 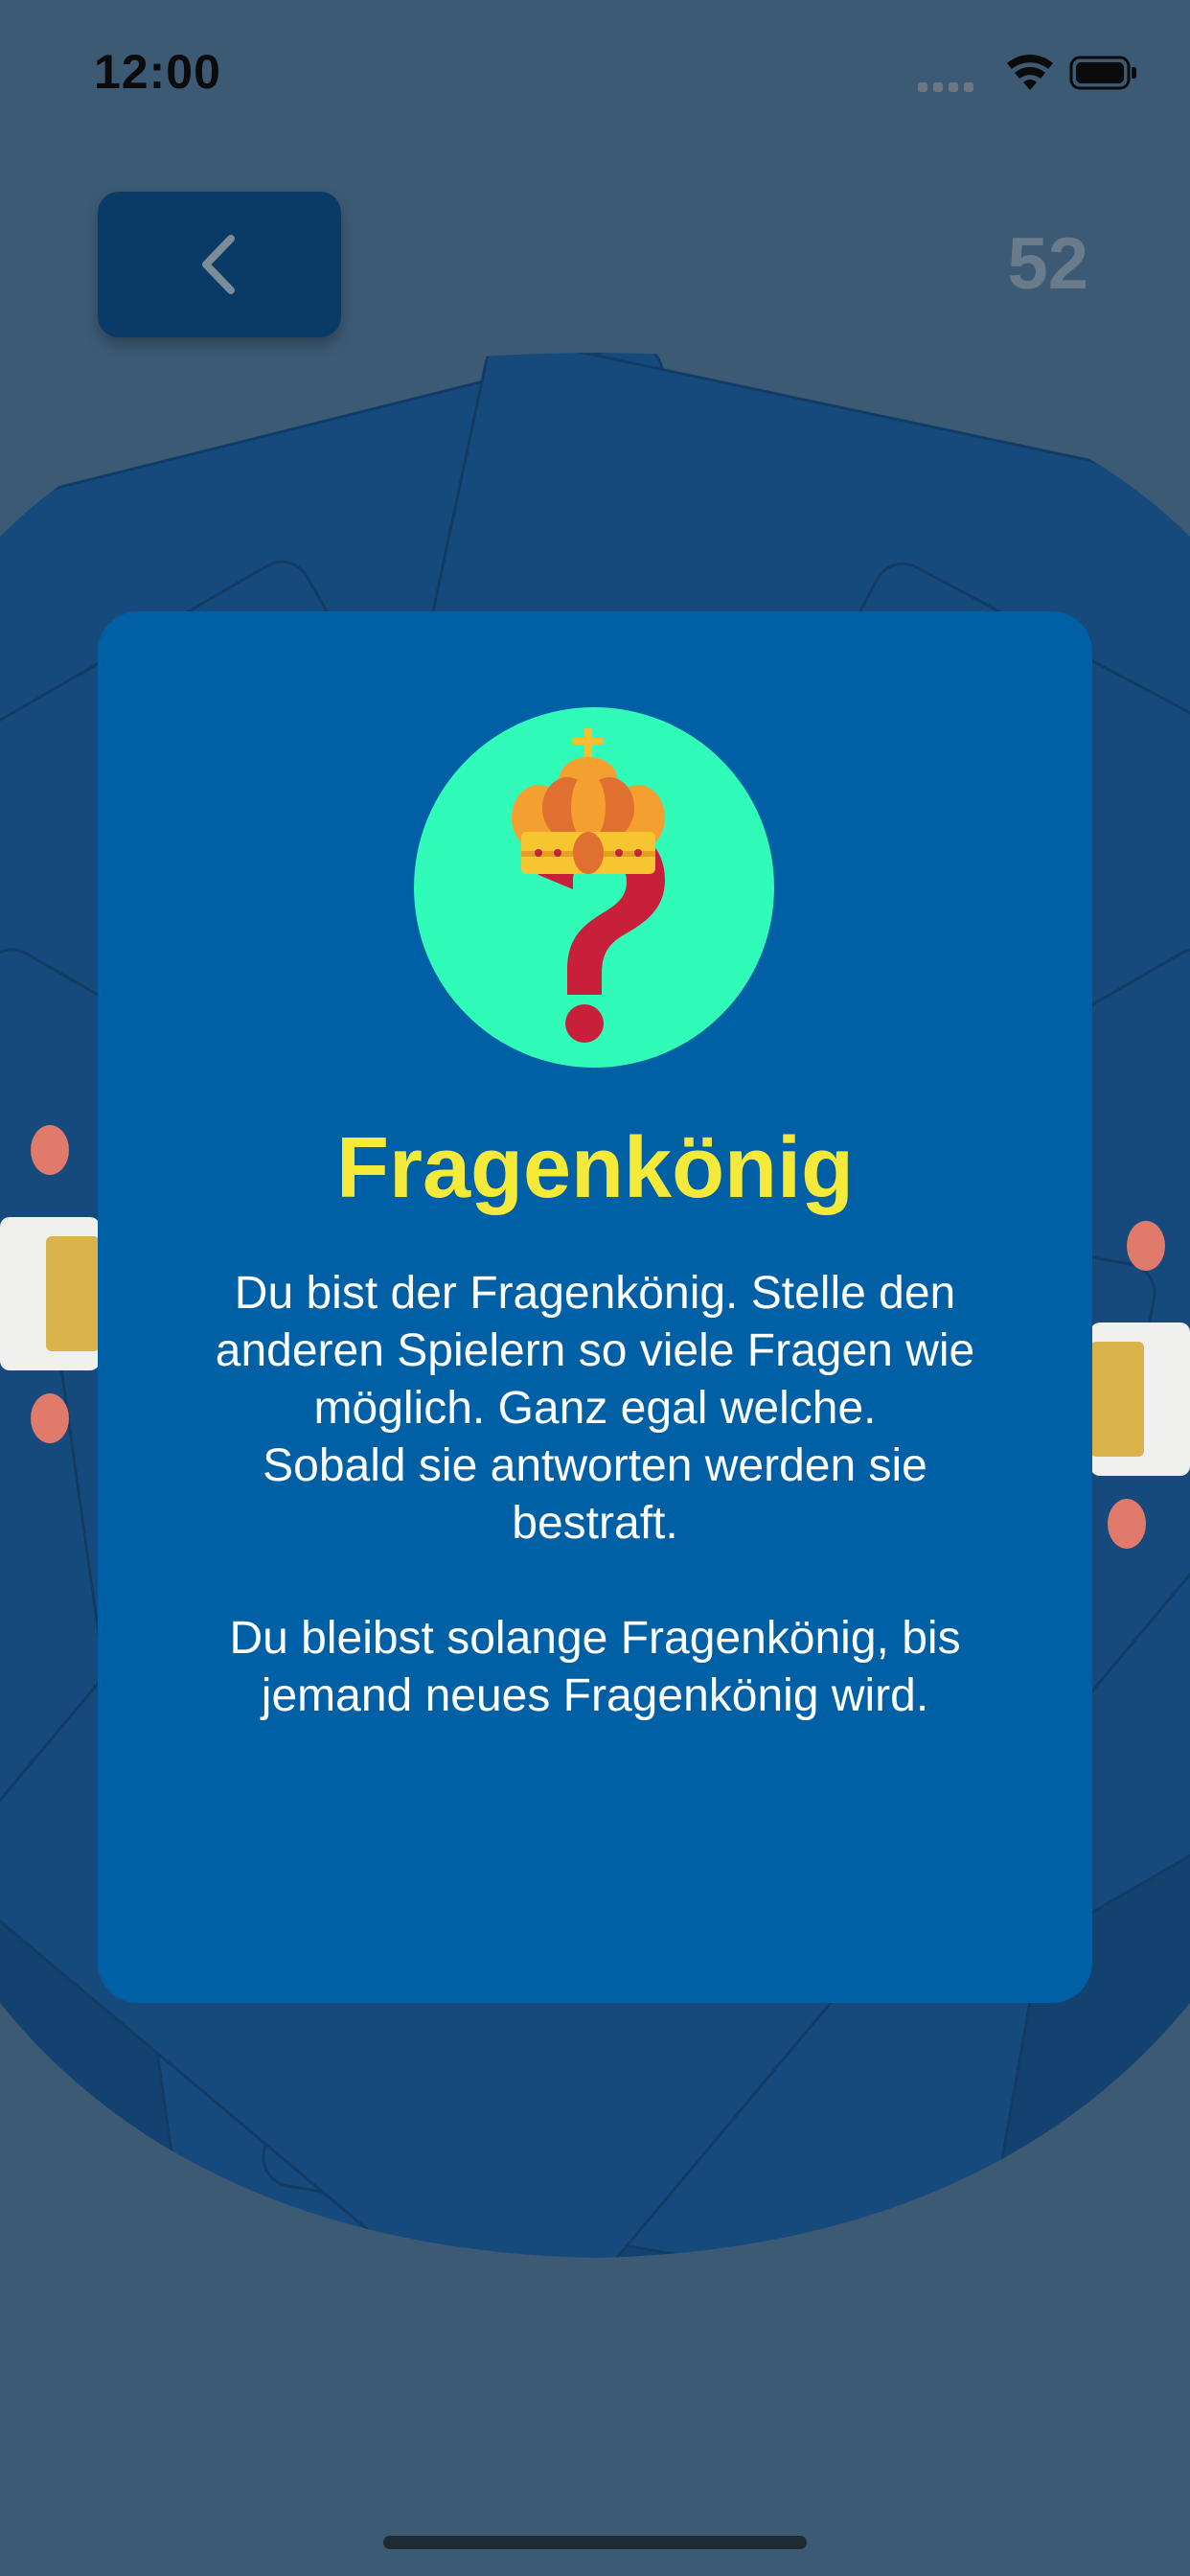 What do you see at coordinates (1030, 72) in the screenshot?
I see `wifi-icon` at bounding box center [1030, 72].